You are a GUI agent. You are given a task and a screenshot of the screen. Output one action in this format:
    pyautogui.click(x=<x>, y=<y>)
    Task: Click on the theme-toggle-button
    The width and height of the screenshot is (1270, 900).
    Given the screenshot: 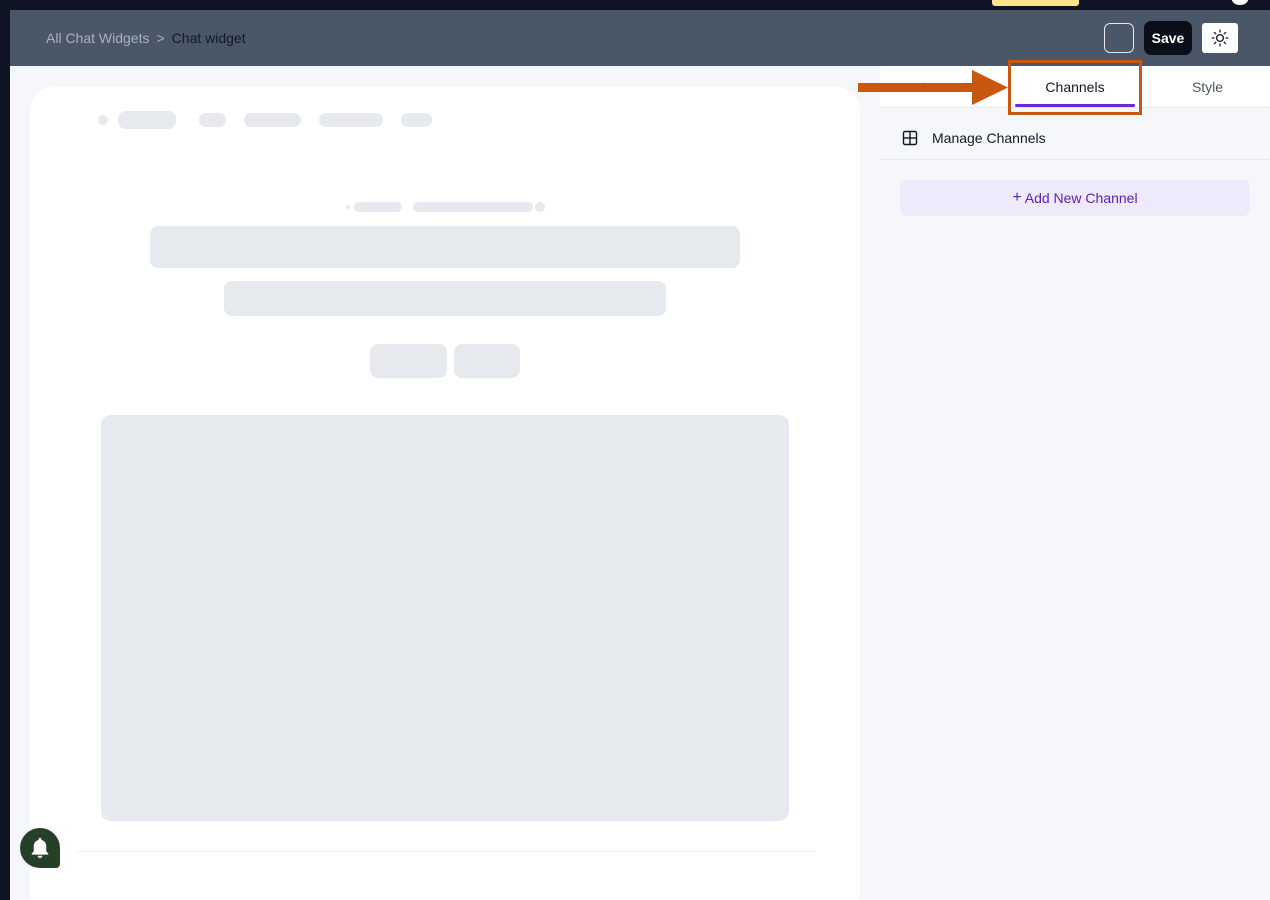 What is the action you would take?
    pyautogui.click(x=1220, y=38)
    